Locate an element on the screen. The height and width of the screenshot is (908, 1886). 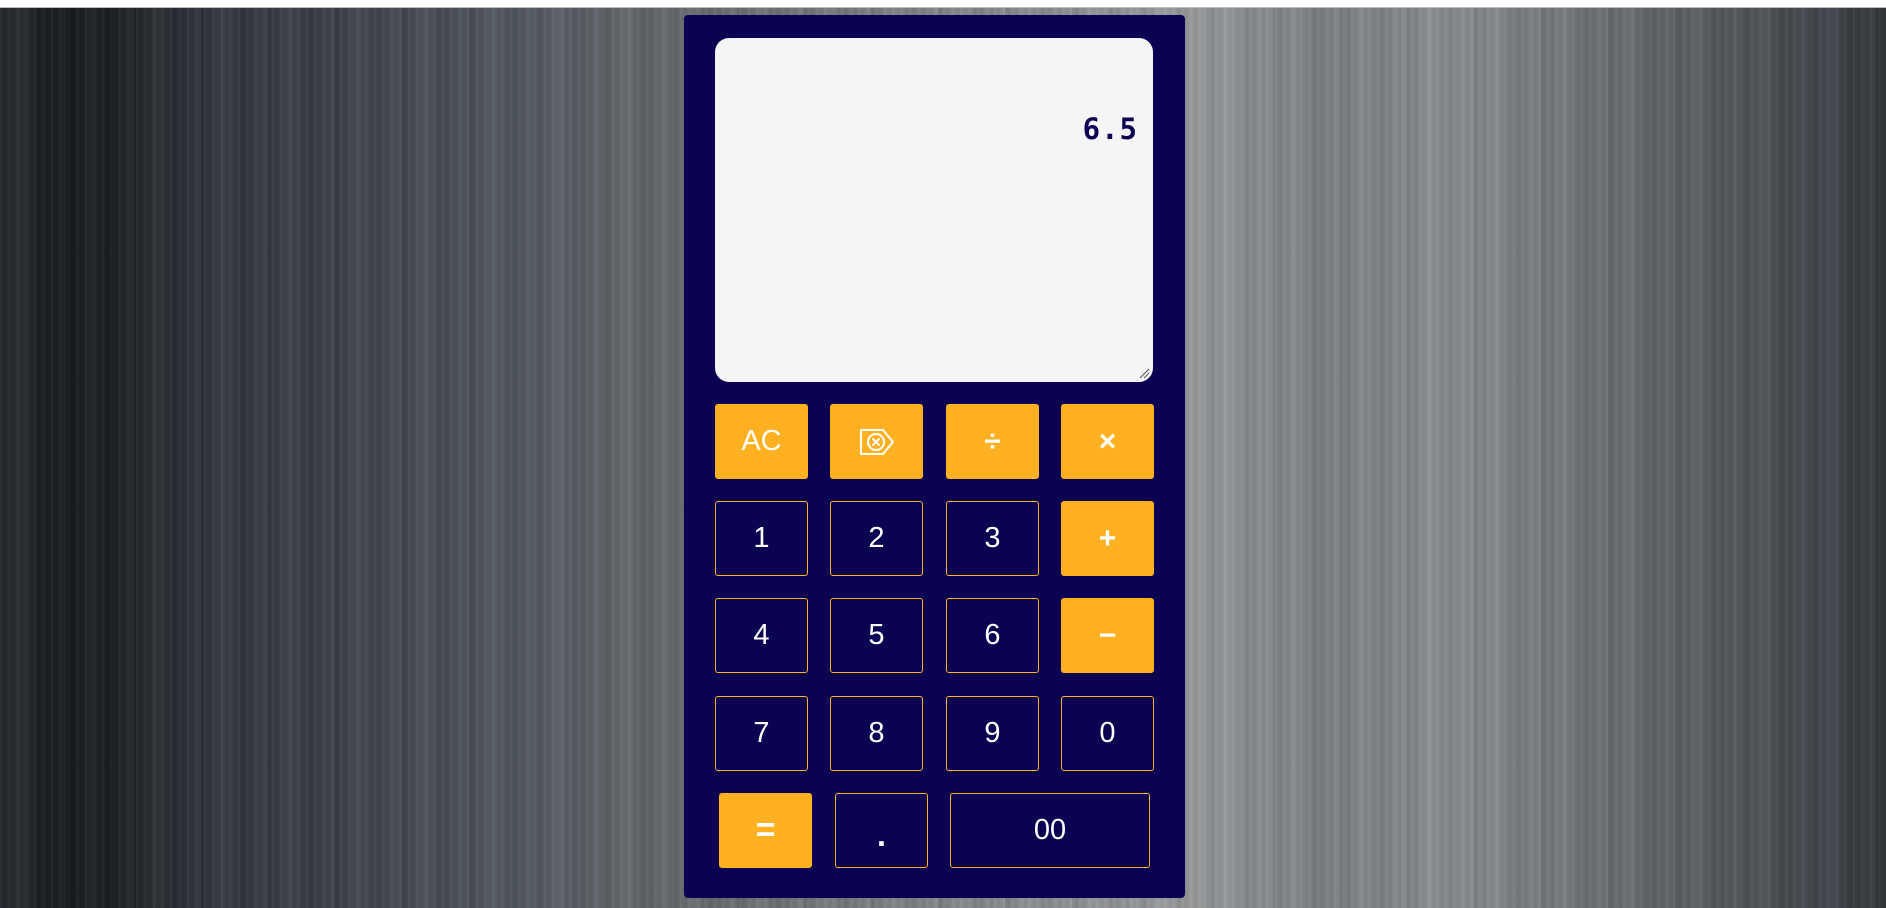
digit-5-label: 5 is located at coordinates (876, 635).